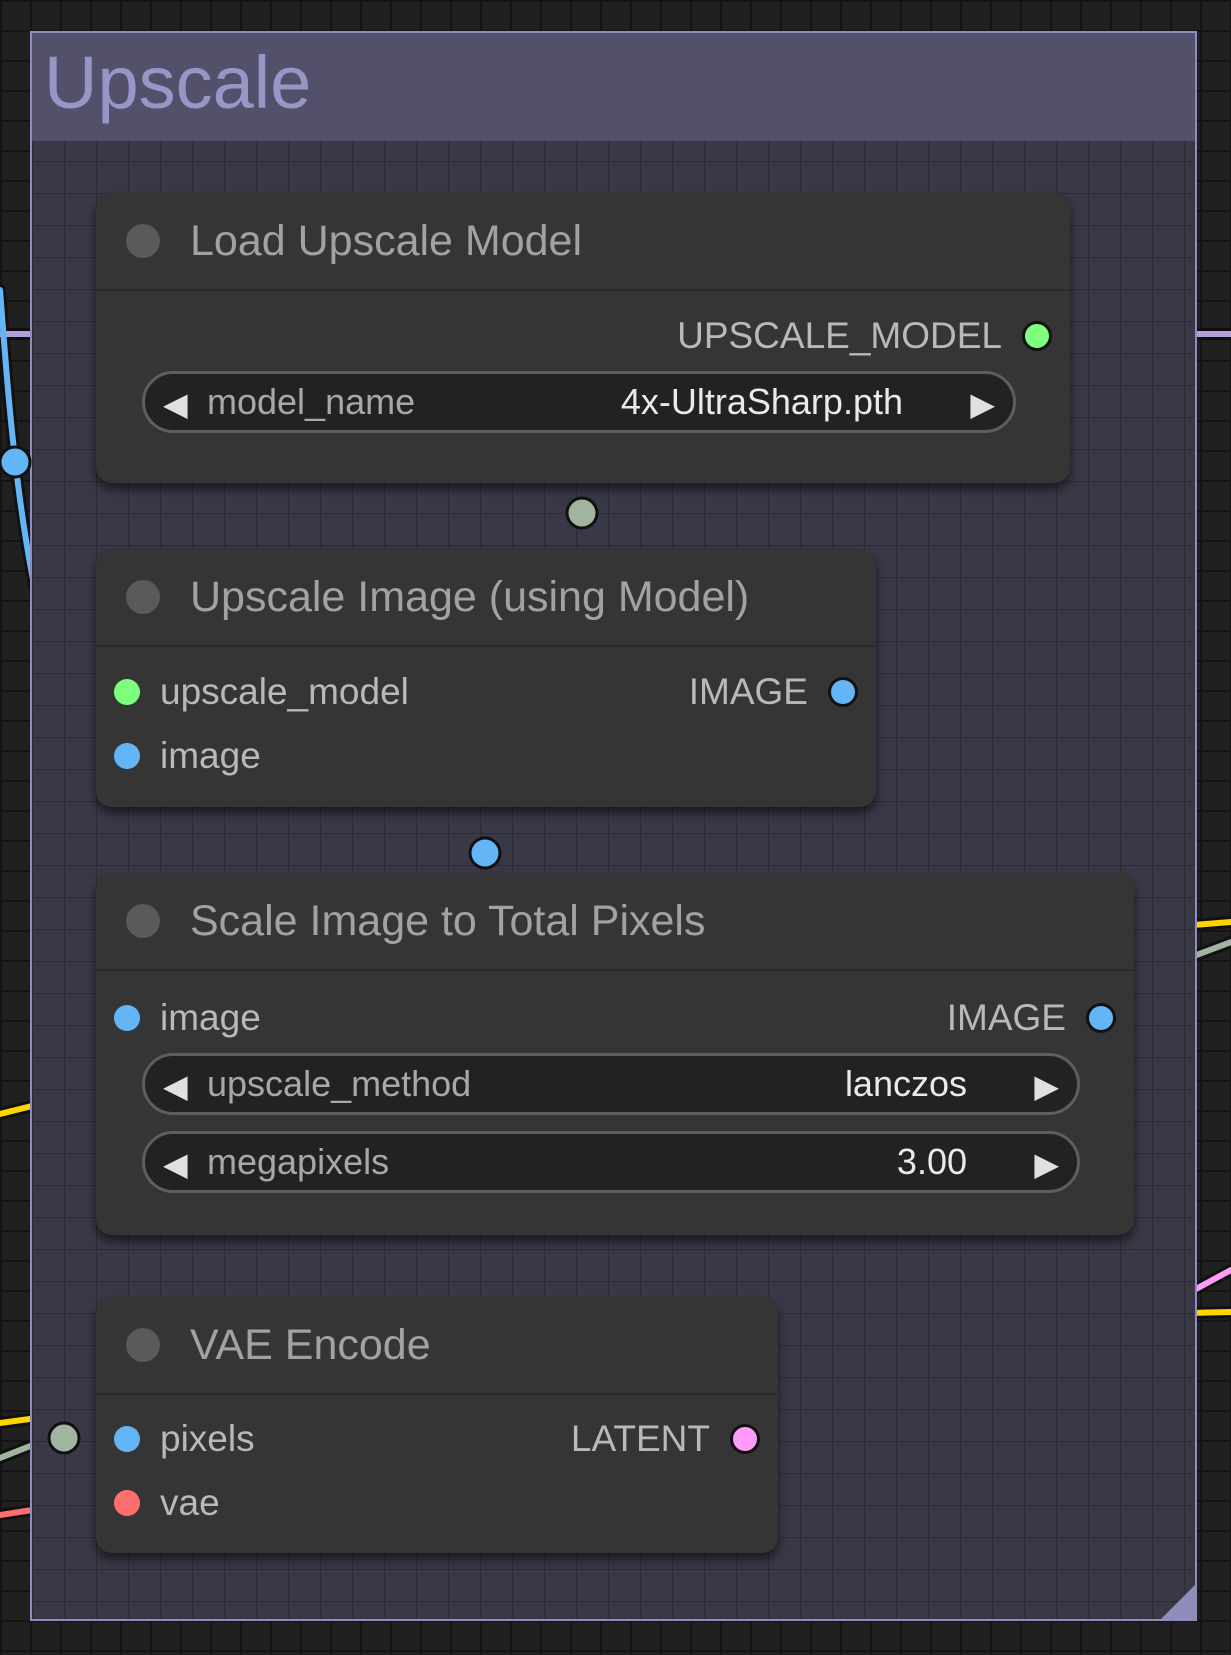 The width and height of the screenshot is (1231, 1655). I want to click on megapixels-number-widget: ◀ megapixels 3.00 ▶, so click(611, 1162).